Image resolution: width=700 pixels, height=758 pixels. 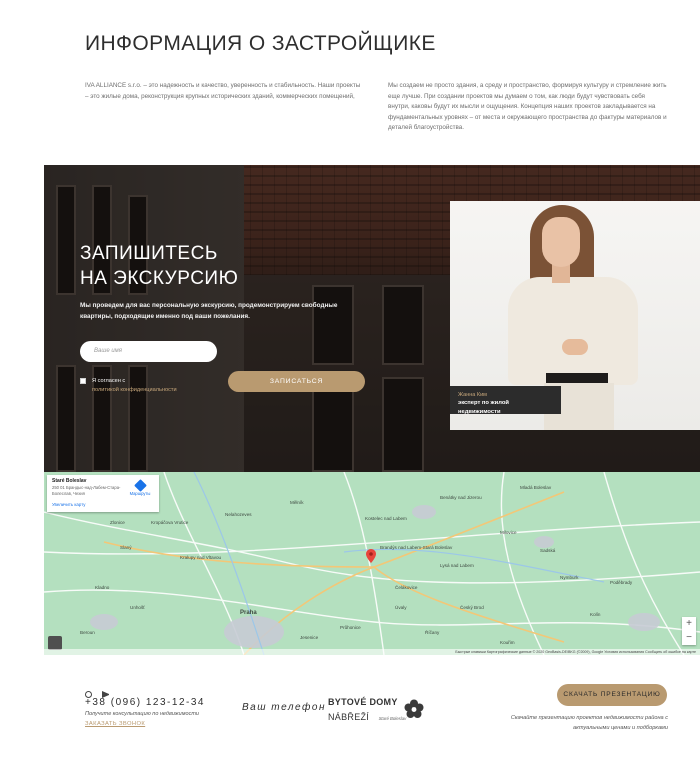 What do you see at coordinates (363, 702) in the screenshot?
I see `logo-line1: BYTOVÉ DOMY` at bounding box center [363, 702].